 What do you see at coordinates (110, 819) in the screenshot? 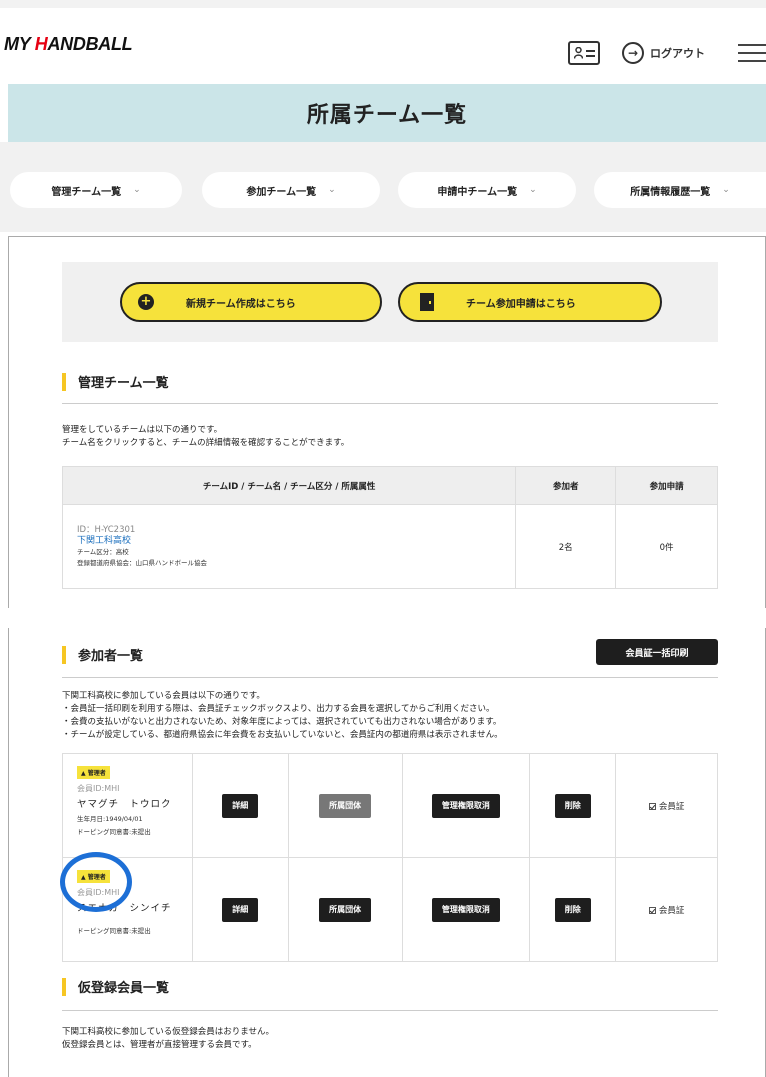
I see `member-birthdate: 生年月日:1949/04/01` at bounding box center [110, 819].